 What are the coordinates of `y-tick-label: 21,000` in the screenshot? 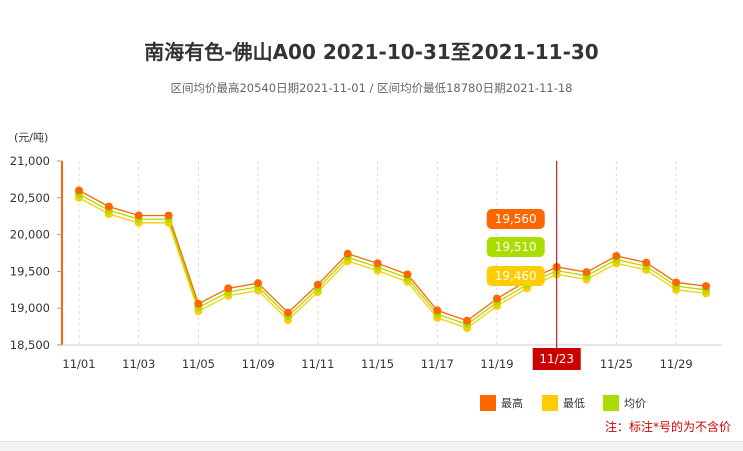 It's located at (30, 161).